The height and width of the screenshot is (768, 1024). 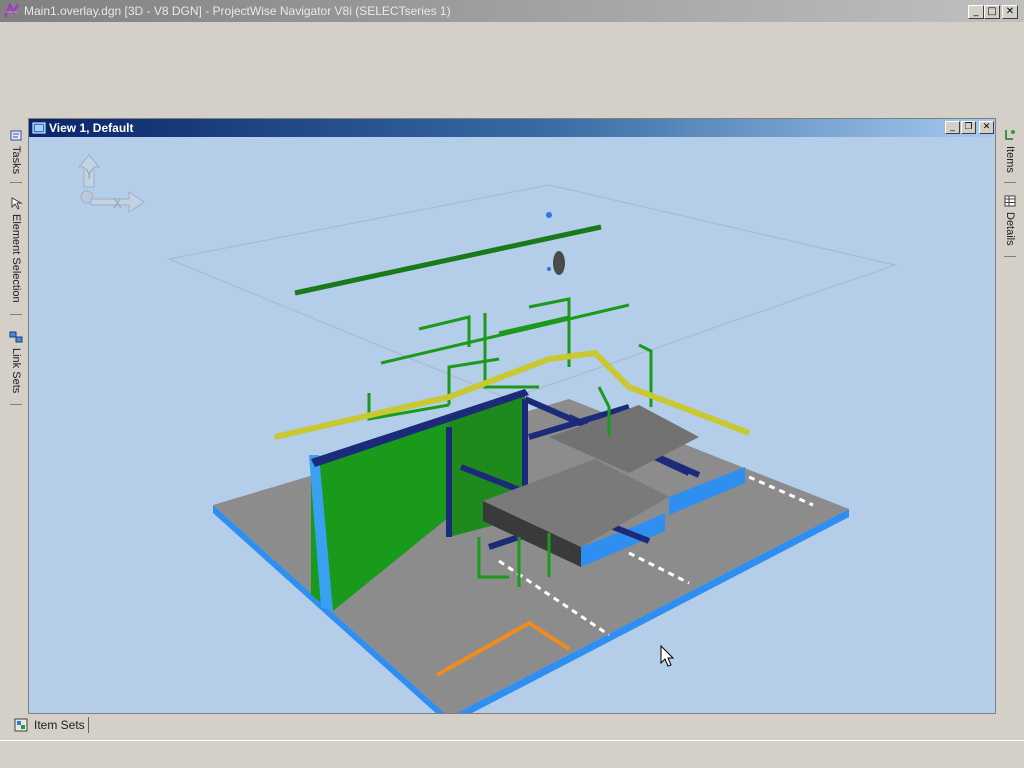 What do you see at coordinates (1010, 229) in the screenshot?
I see `tab-details-label: Details` at bounding box center [1010, 229].